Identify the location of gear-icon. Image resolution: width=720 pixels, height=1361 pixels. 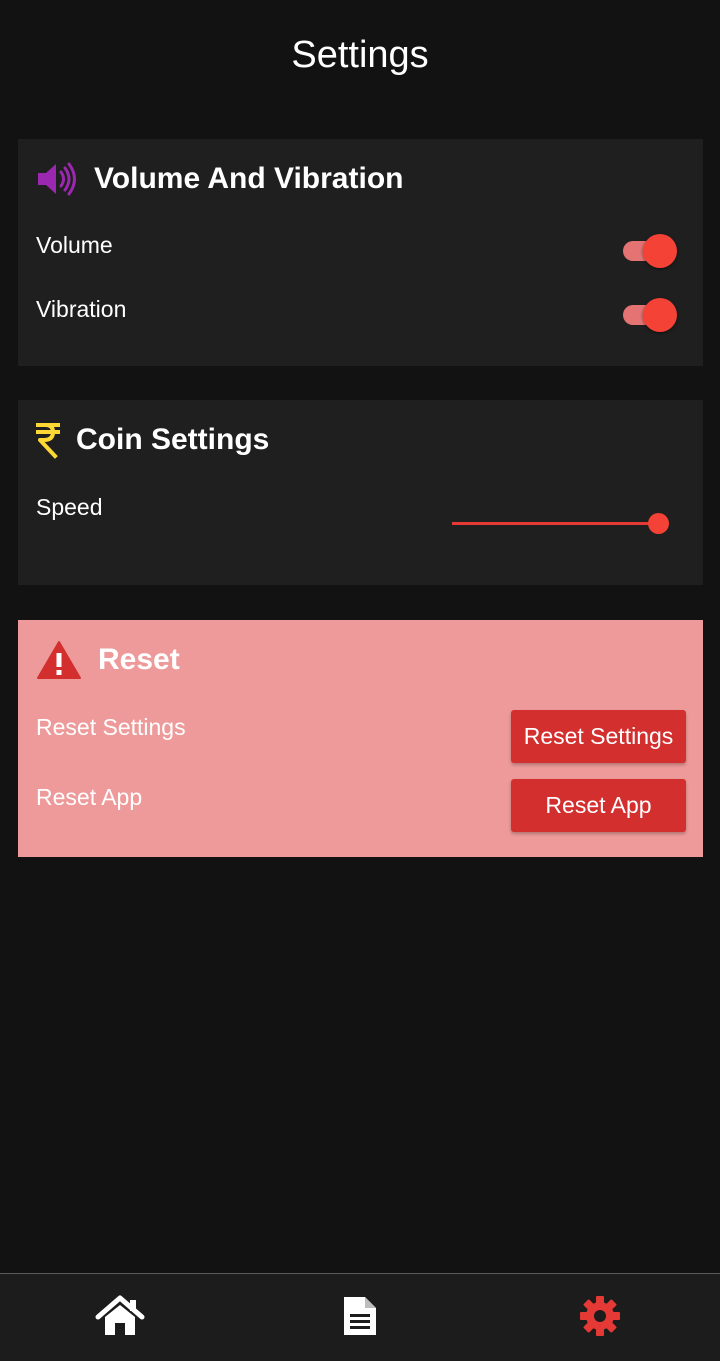
(600, 1318).